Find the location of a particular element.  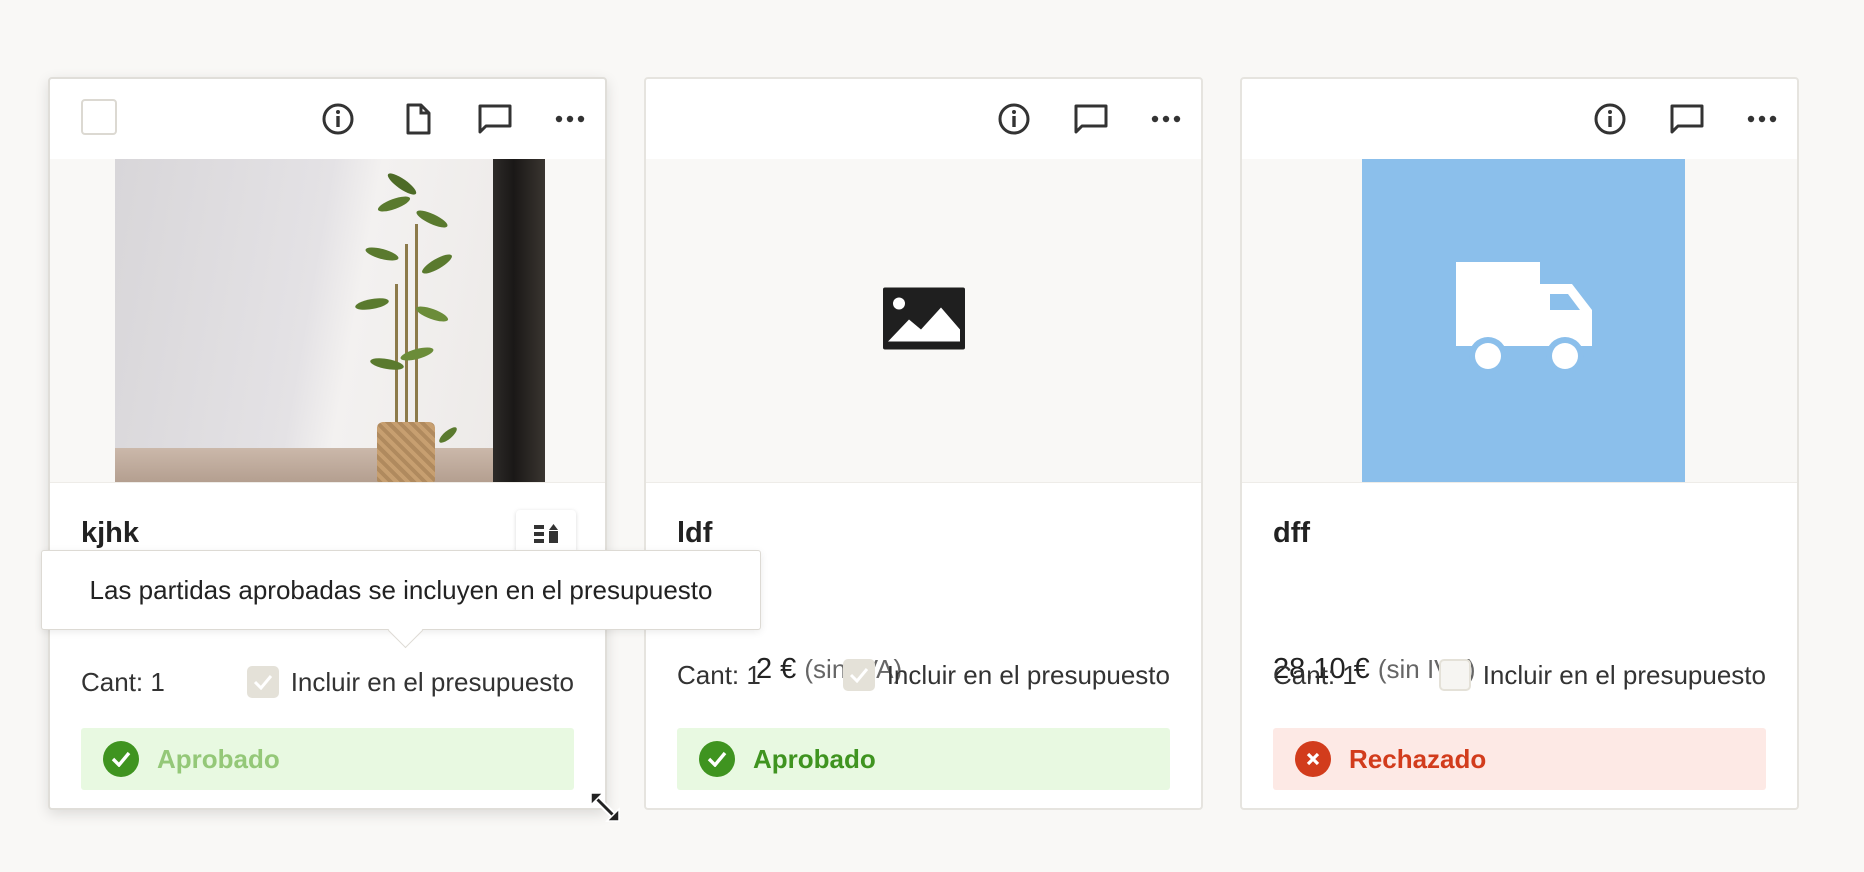

status-badge: Rechazado is located at coordinates (1519, 759).